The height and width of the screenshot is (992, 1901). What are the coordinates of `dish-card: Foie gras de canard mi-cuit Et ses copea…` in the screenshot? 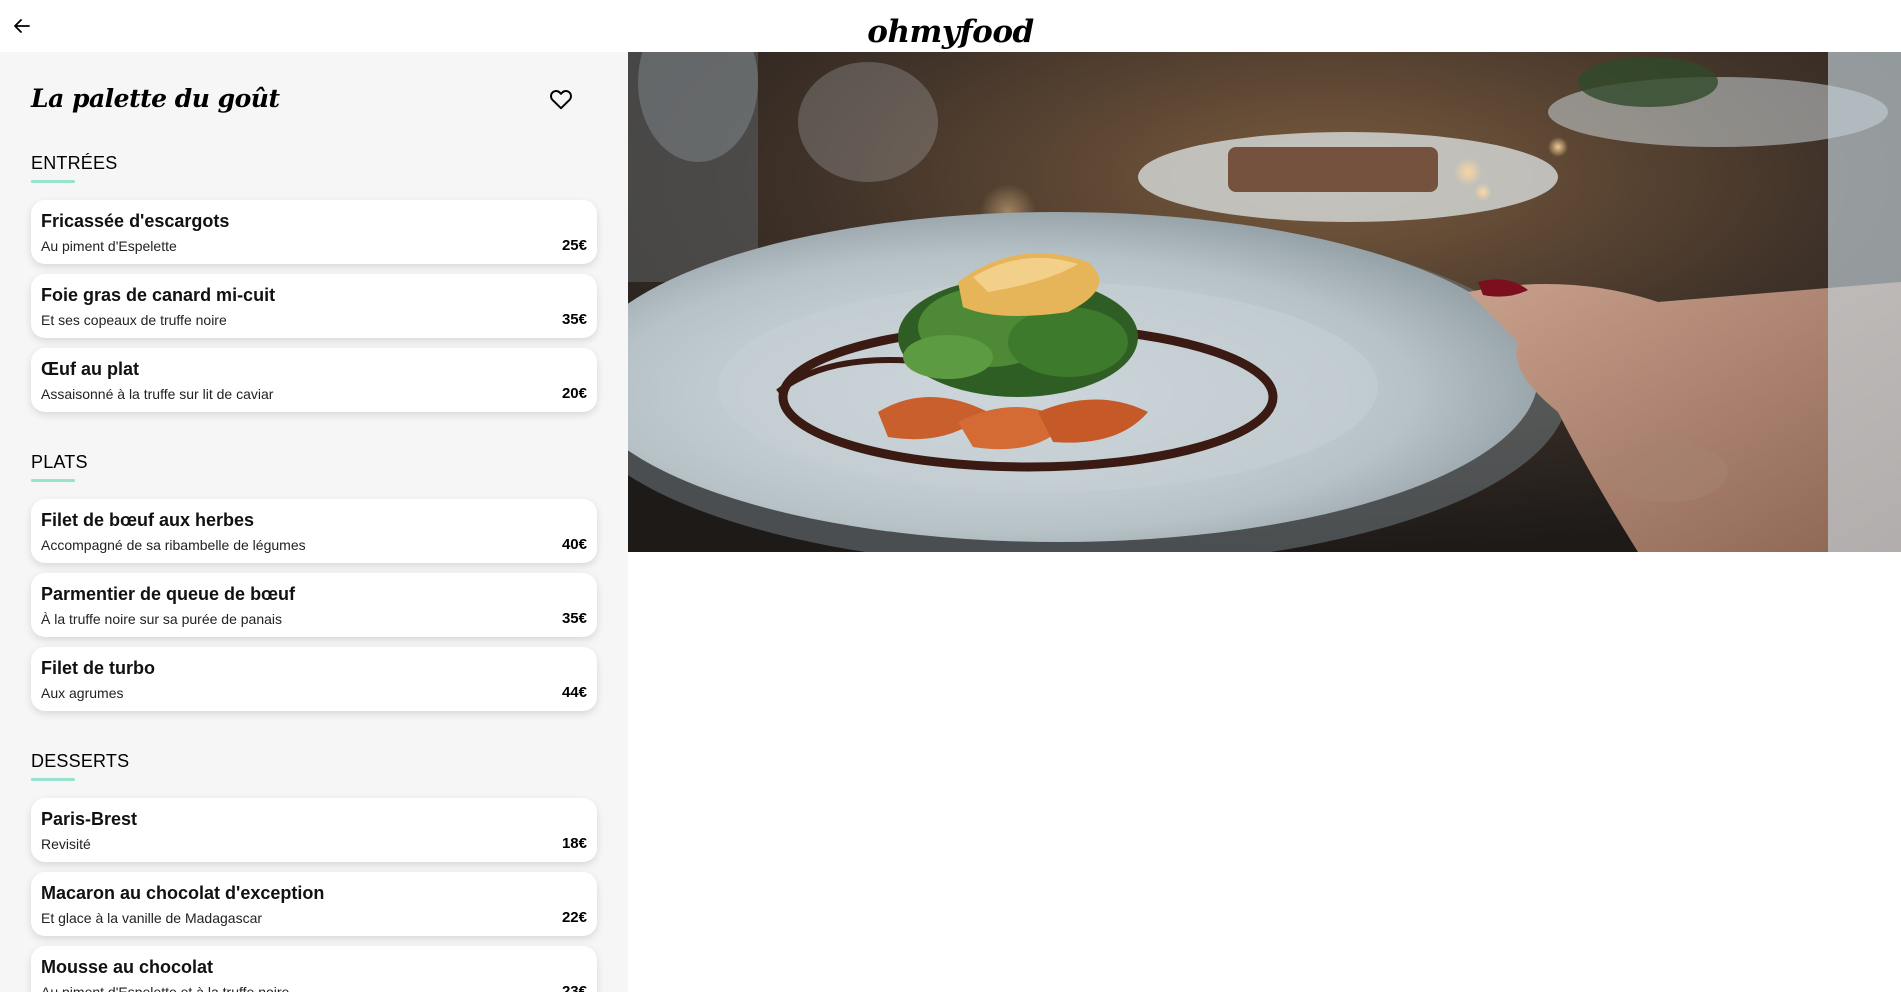 It's located at (314, 306).